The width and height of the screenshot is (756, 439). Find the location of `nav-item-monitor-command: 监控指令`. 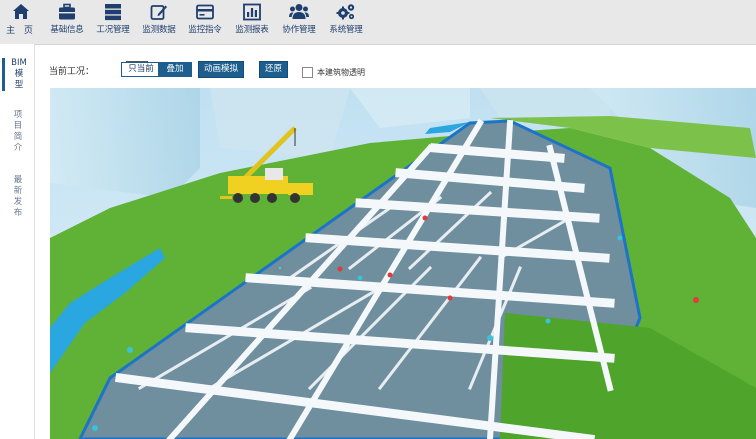

nav-item-monitor-command: 监控指令 is located at coordinates (205, 22).